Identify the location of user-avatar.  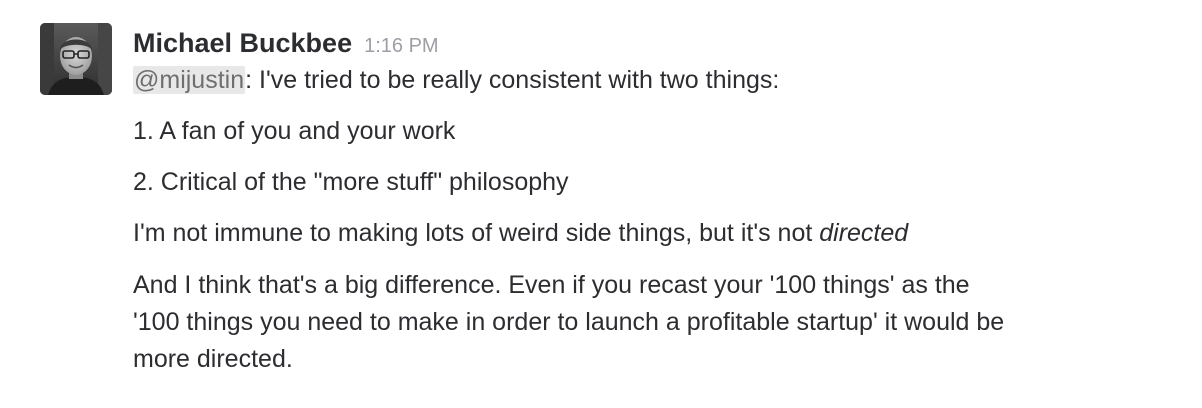
(76, 59).